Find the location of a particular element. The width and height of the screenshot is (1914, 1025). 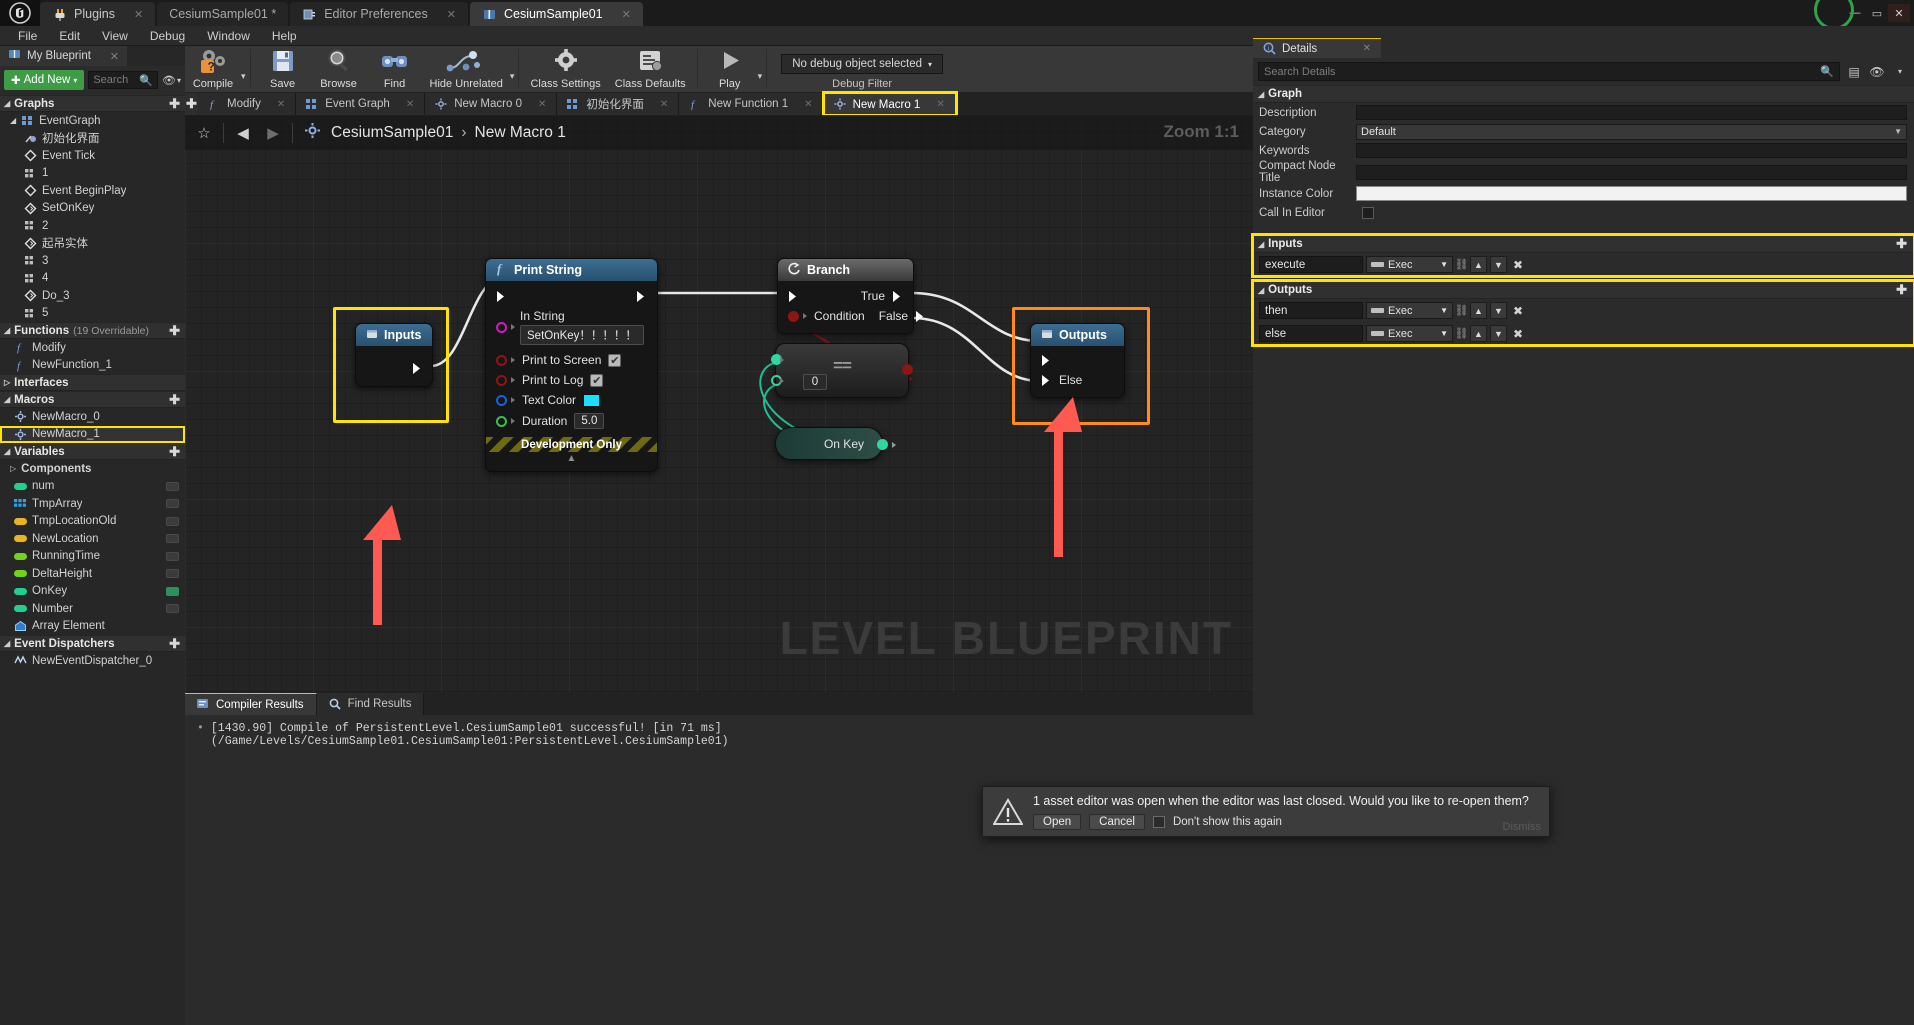

class-settings-button: Class Settings is located at coordinates (565, 69).